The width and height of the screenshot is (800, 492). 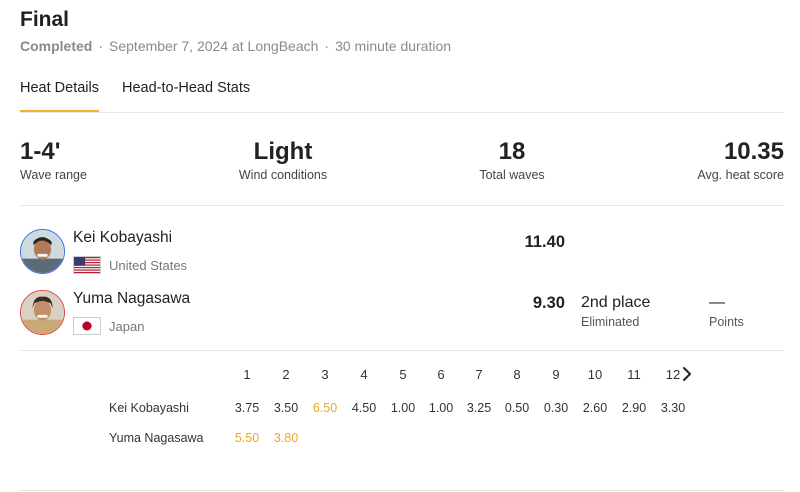 What do you see at coordinates (595, 374) in the screenshot?
I see `wave-number-header: 10` at bounding box center [595, 374].